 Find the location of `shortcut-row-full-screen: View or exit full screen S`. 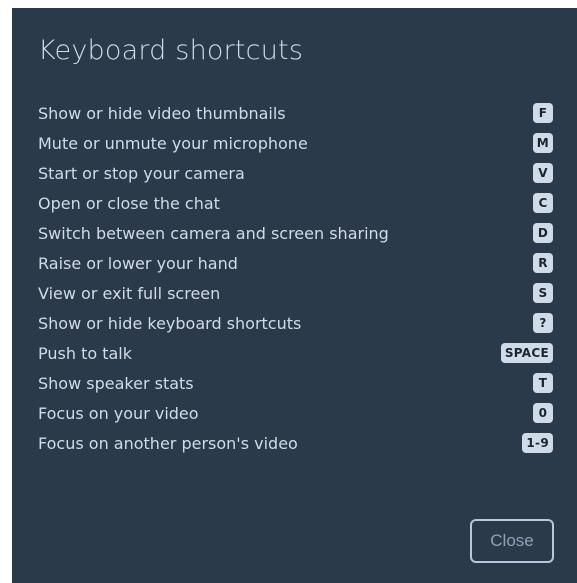

shortcut-row-full-screen: View or exit full screen S is located at coordinates (295, 293).